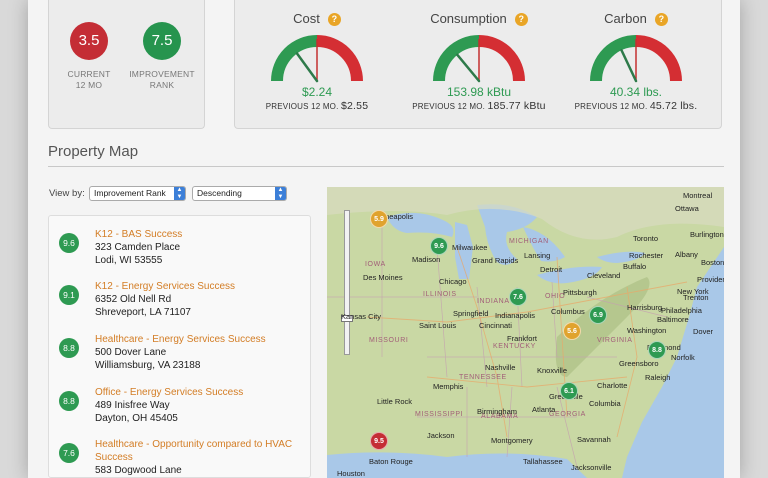 This screenshot has width=768, height=478. I want to click on city-label: Baton Rouge, so click(391, 461).